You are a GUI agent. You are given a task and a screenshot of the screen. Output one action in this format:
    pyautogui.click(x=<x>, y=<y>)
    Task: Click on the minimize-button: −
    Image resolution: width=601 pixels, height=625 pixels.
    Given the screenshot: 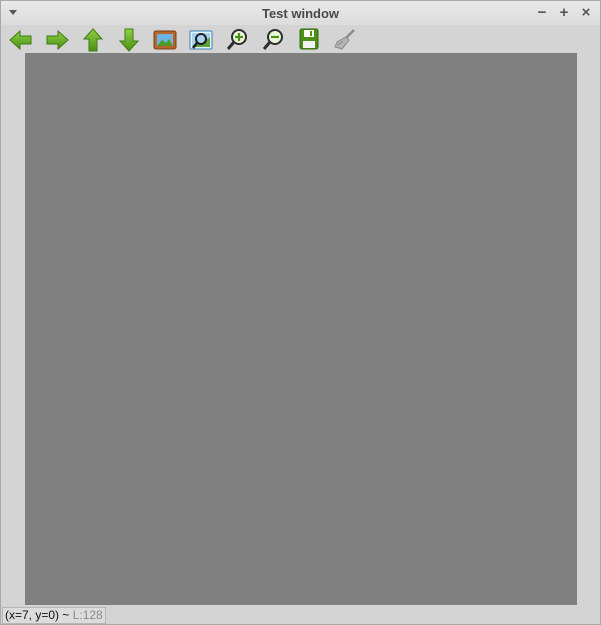 What is the action you would take?
    pyautogui.click(x=542, y=13)
    